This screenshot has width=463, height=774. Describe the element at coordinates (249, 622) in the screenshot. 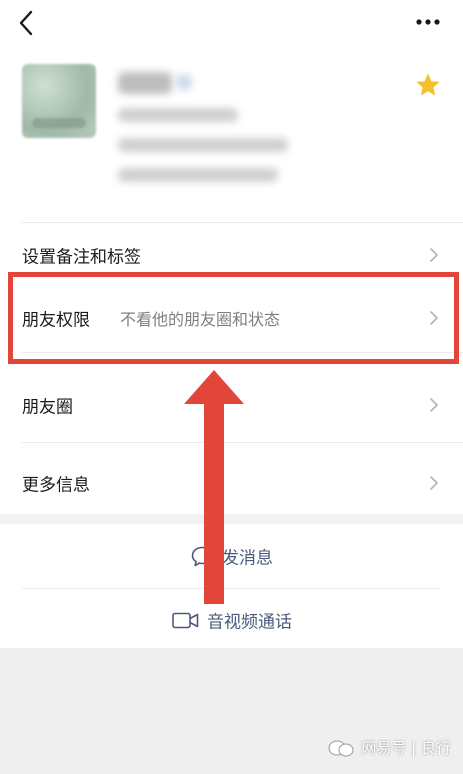

I see `video-call-label: 音视频通话` at that location.